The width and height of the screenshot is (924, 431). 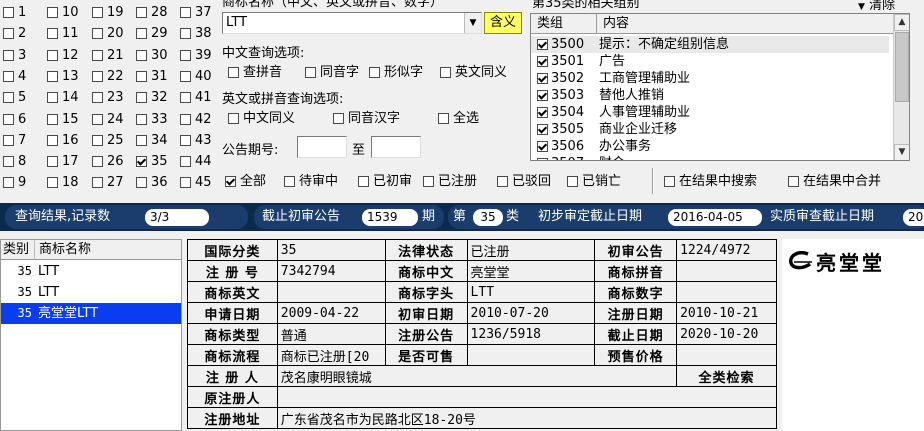 I want to click on class-checkbox-26: 26, so click(x=108, y=162).